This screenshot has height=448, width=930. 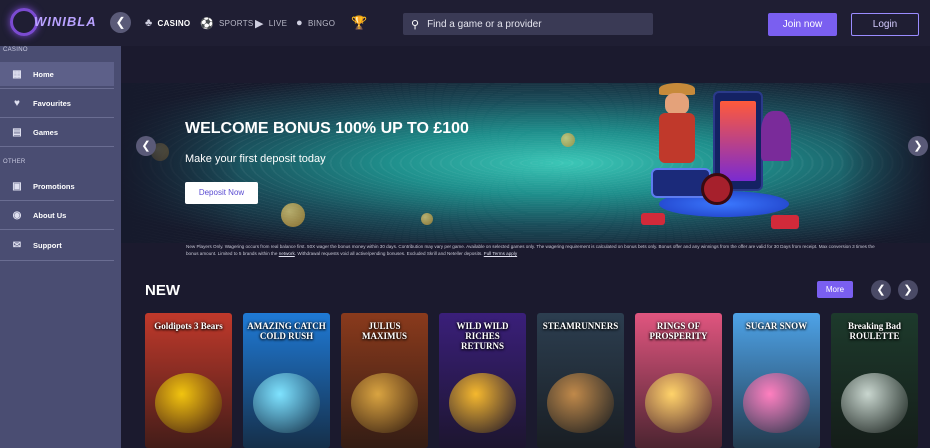 What do you see at coordinates (207, 23) in the screenshot?
I see `ball-icon: ⚽` at bounding box center [207, 23].